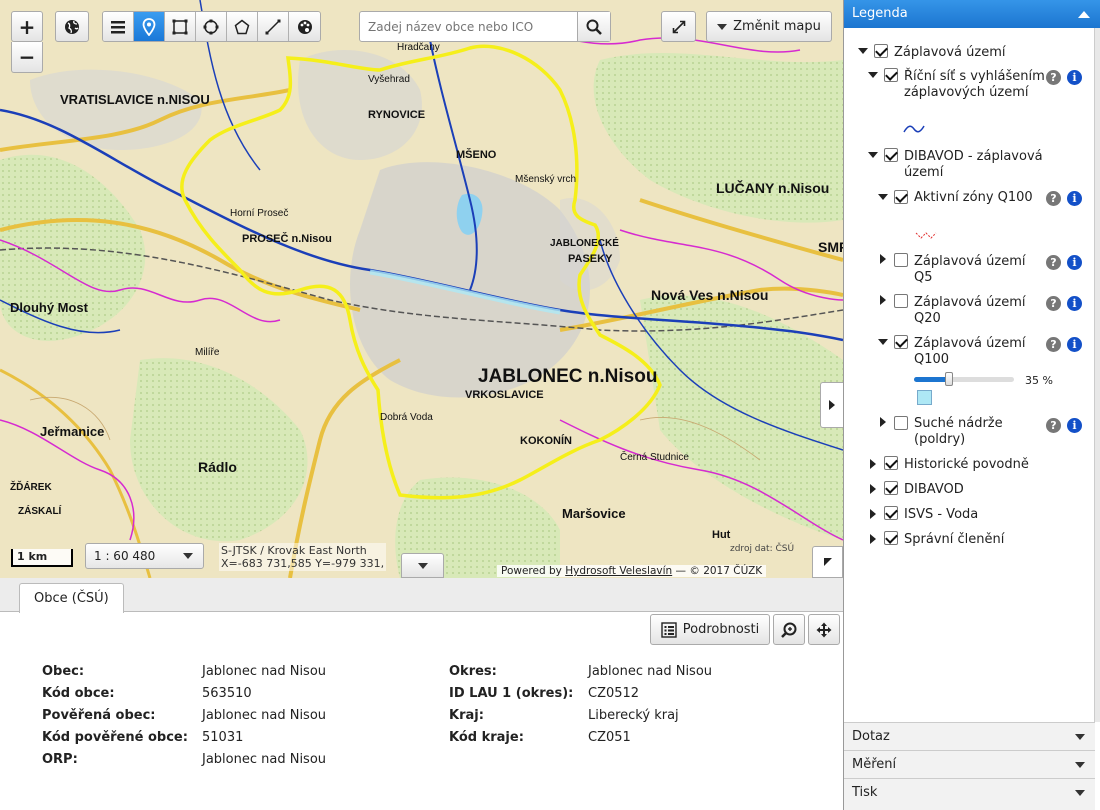 The height and width of the screenshot is (810, 1100). What do you see at coordinates (721, 535) in the screenshot?
I see `map-label: Hut` at bounding box center [721, 535].